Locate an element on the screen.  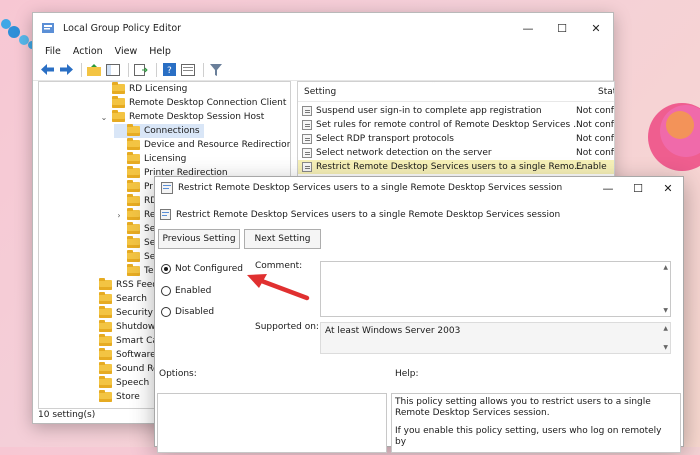
tree-item-rd: RD is located at coordinates (135, 201).